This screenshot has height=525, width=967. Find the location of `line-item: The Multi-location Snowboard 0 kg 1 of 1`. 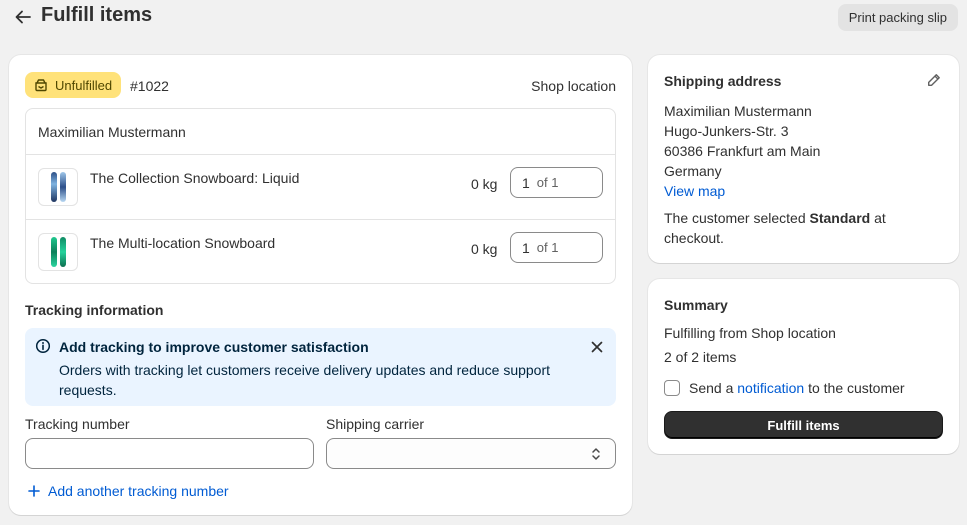

line-item: The Multi-location Snowboard 0 kg 1 of 1 is located at coordinates (320, 251).